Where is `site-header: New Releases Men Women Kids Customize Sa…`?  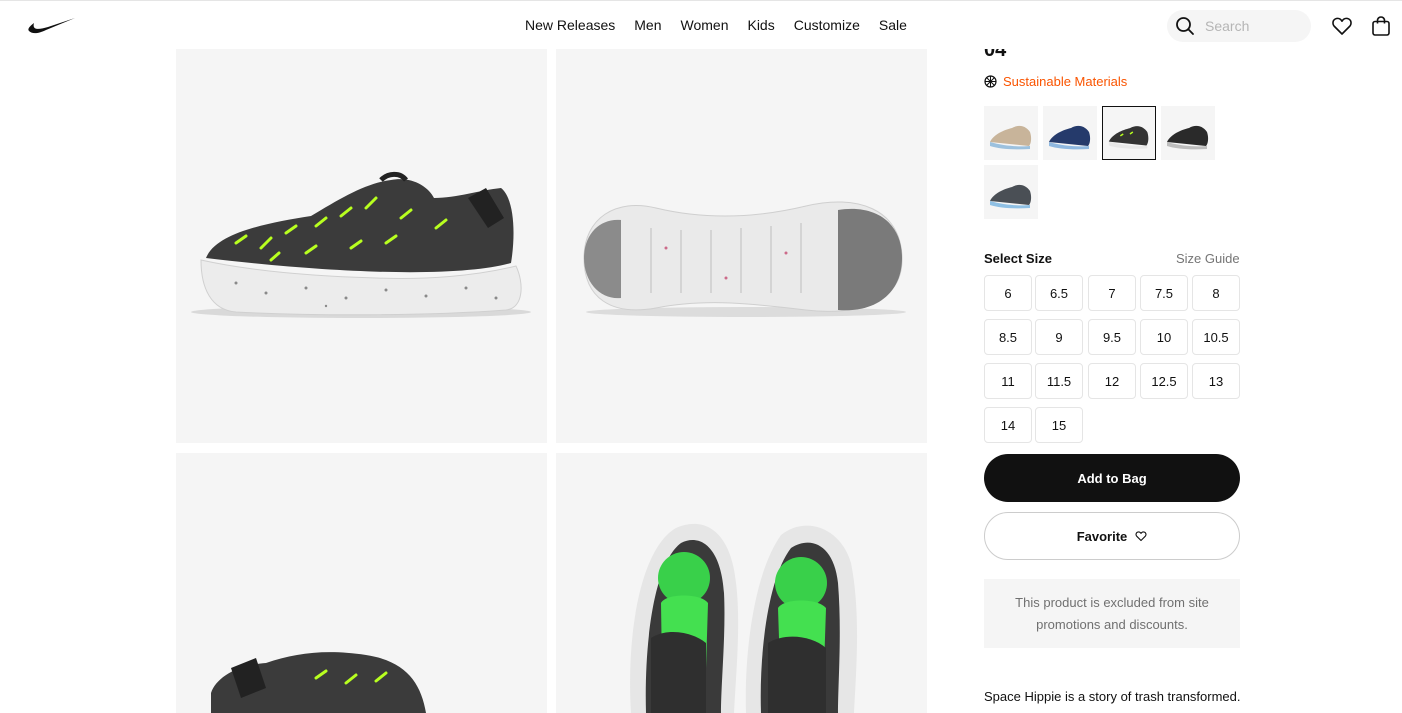 site-header: New Releases Men Women Kids Customize Sa… is located at coordinates (701, 24).